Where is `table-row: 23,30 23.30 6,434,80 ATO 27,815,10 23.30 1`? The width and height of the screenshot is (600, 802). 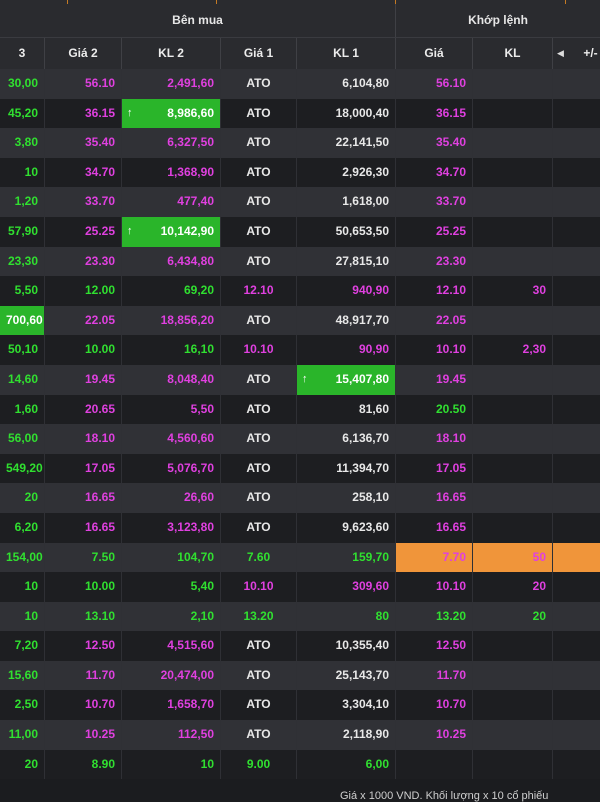 table-row: 23,30 23.30 6,434,80 ATO 27,815,10 23.30 1 is located at coordinates (300, 261).